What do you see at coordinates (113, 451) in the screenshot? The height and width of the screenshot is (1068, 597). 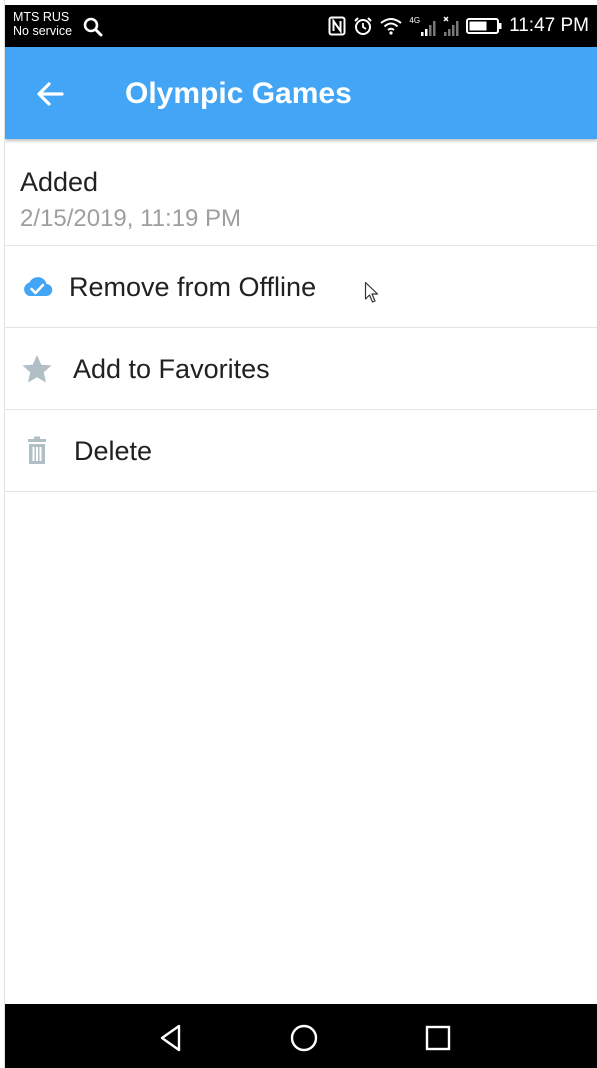 I see `menu-item-label: Delete` at bounding box center [113, 451].